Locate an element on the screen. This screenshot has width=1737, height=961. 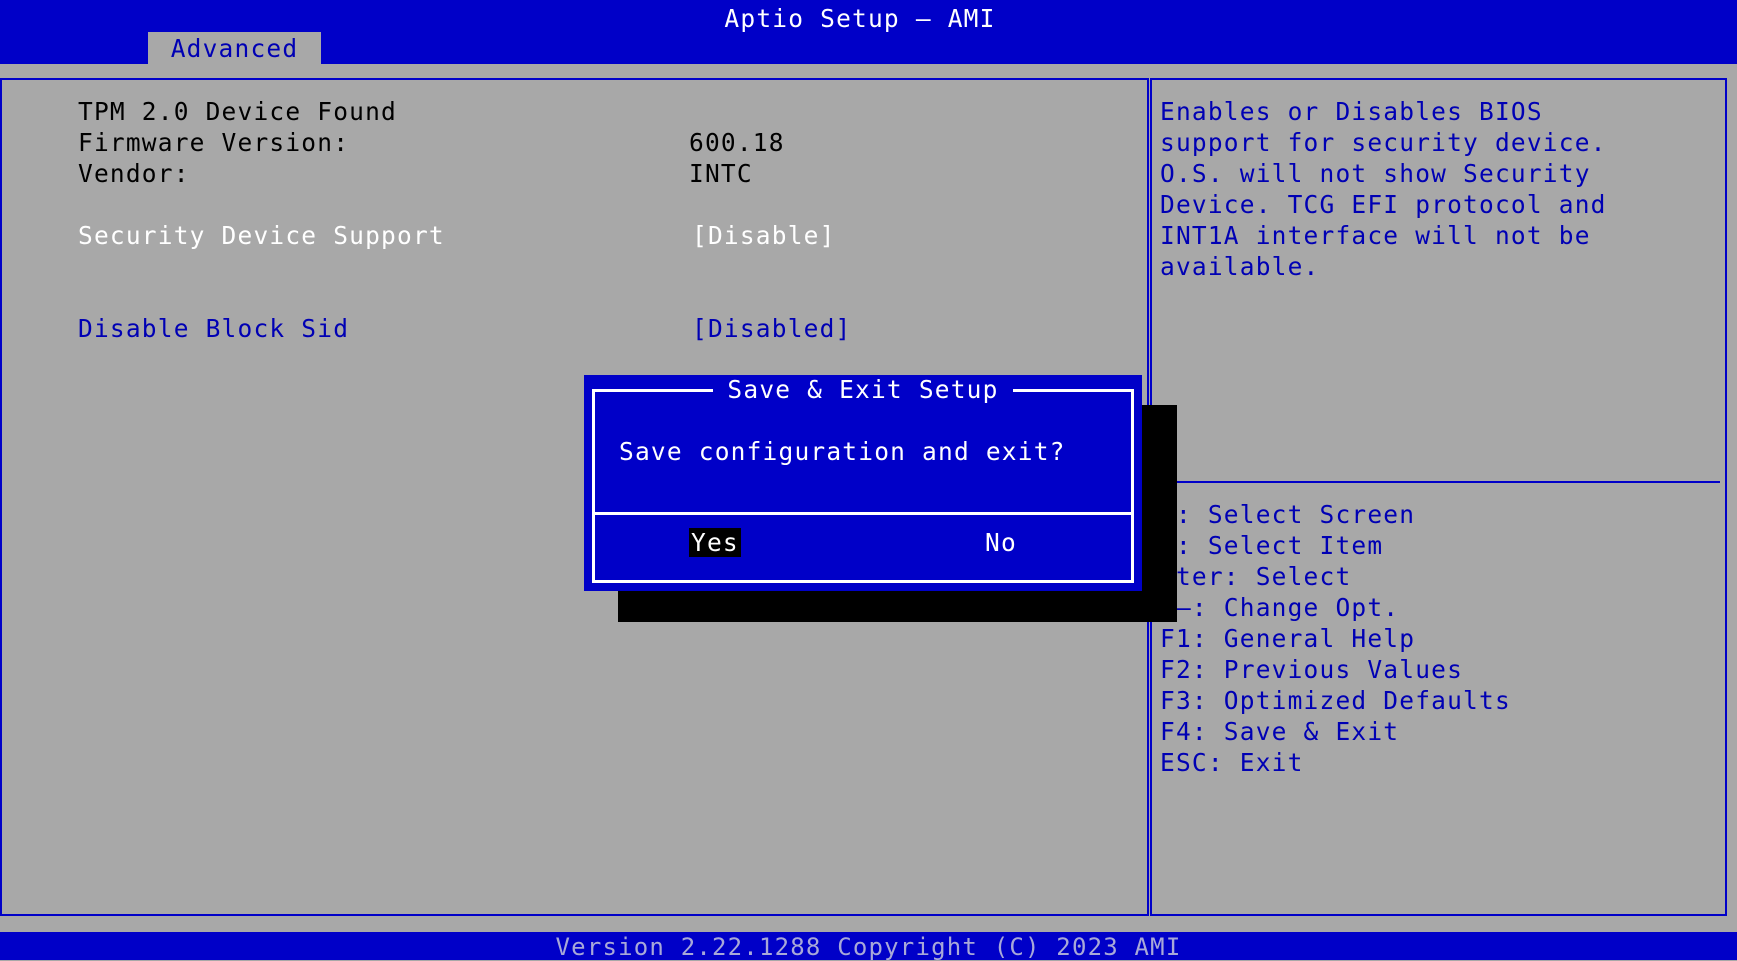
key-esc-exit: ESC: Exit is located at coordinates (1232, 762).